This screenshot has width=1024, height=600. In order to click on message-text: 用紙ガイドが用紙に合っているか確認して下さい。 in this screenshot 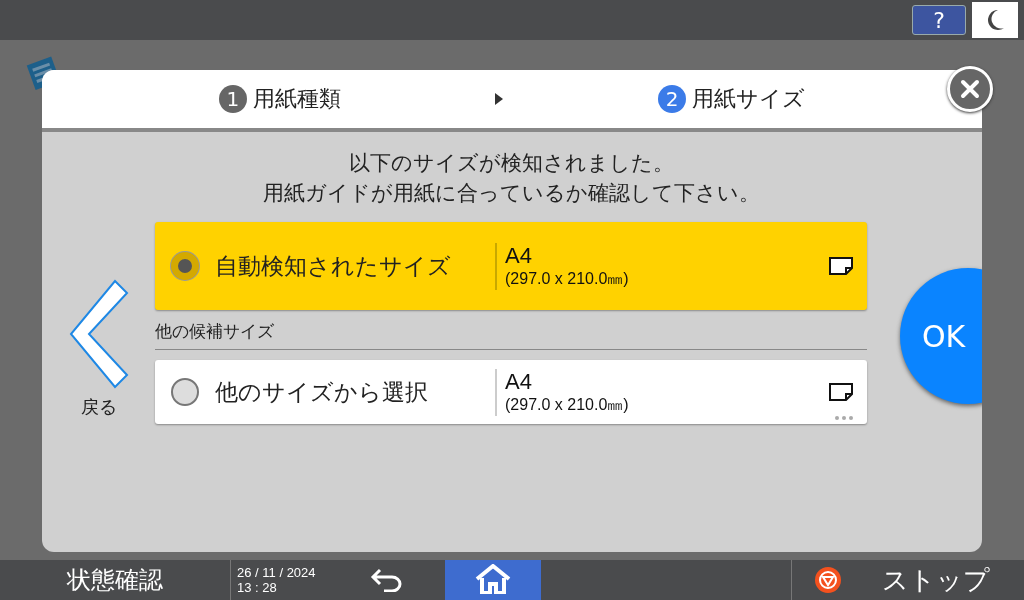, I will do `click(511, 193)`.